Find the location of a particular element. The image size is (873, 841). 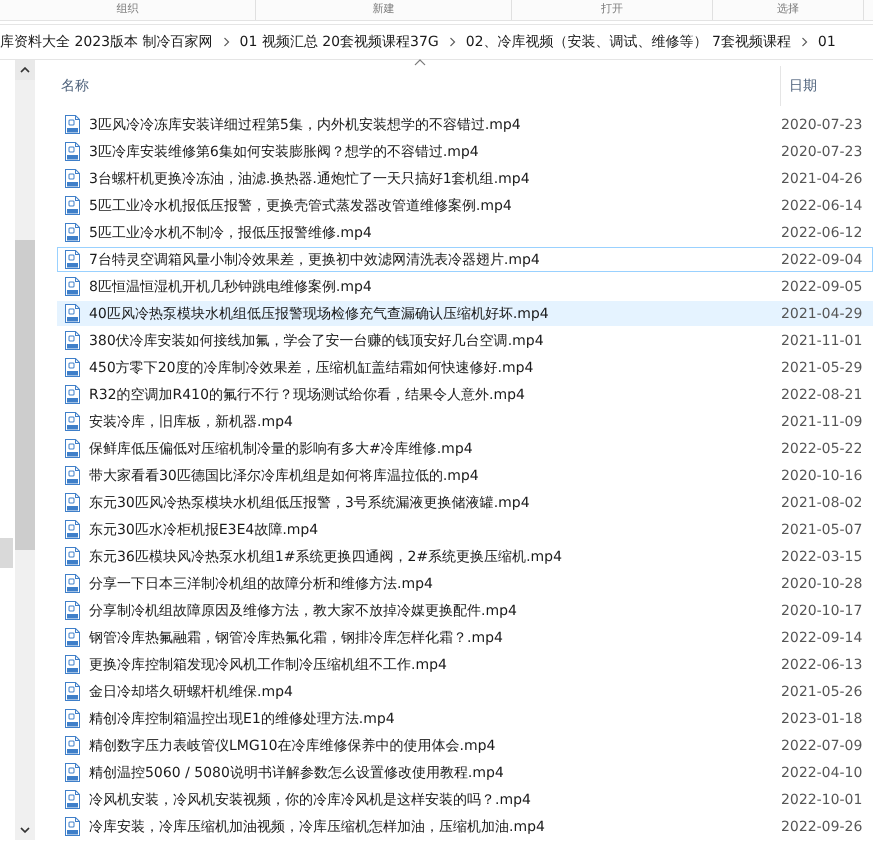

file-row: 450方零下20度的冷库制冷效果差，压缩机缸盖结霜如何快速修好.mp4 2021-05-29 is located at coordinates (465, 367).